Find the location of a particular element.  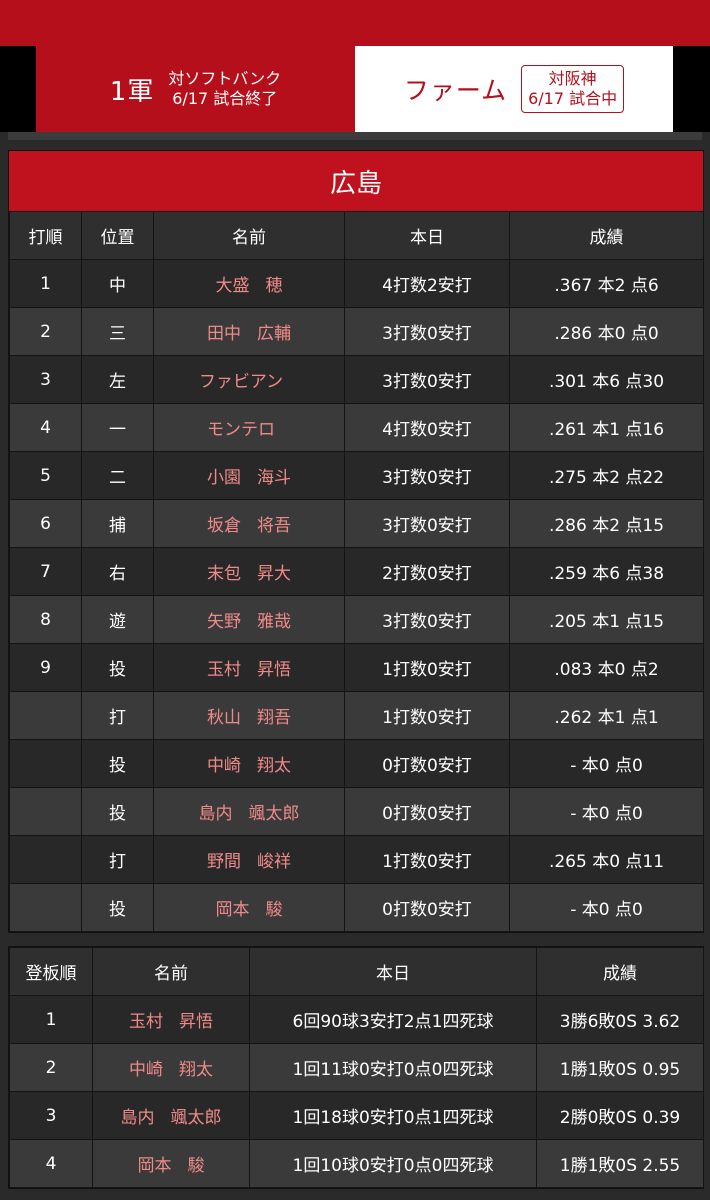

pitcher-name-link: 中崎 翔太 is located at coordinates (171, 1067).